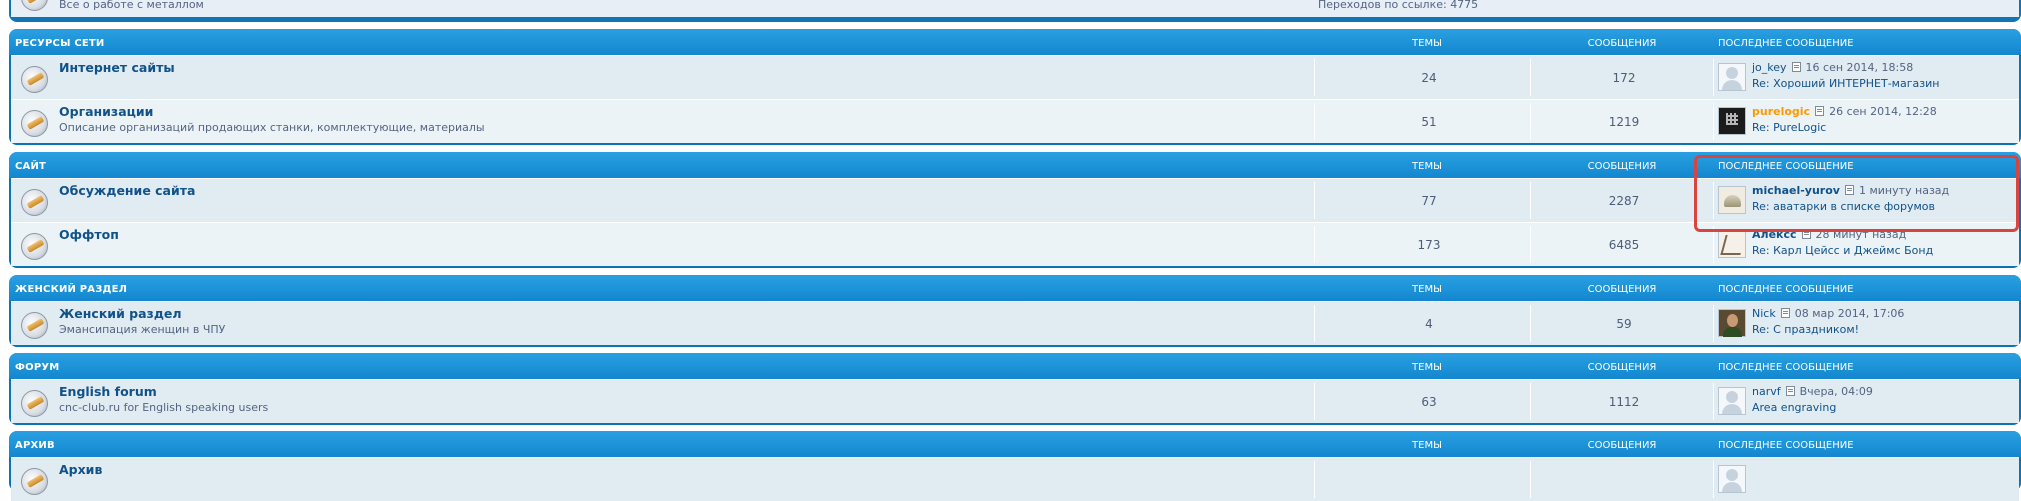 This screenshot has width=2021, height=501. Describe the element at coordinates (106, 111) in the screenshot. I see `forum-title-link: Организации` at that location.